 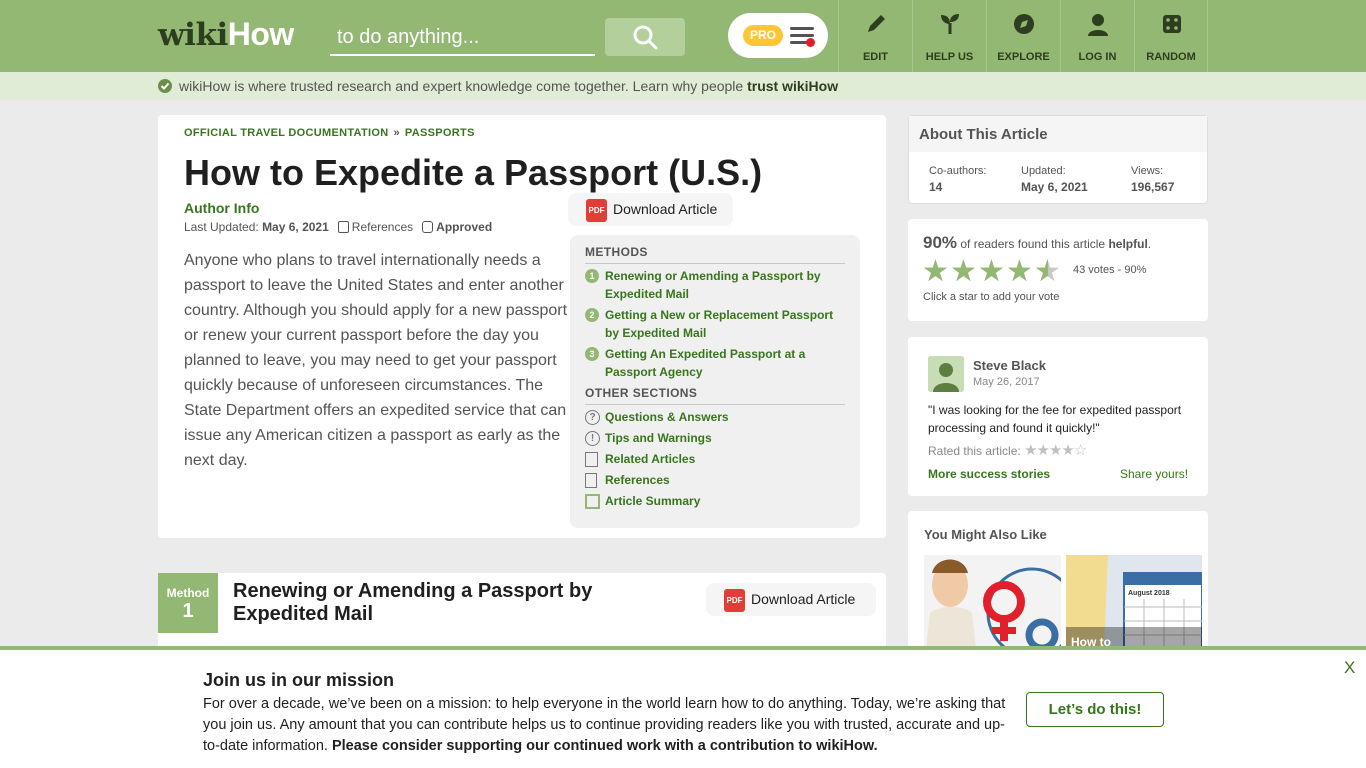 I want to click on toc-questions-answers: ? Questions & Answers, so click(x=717, y=417).